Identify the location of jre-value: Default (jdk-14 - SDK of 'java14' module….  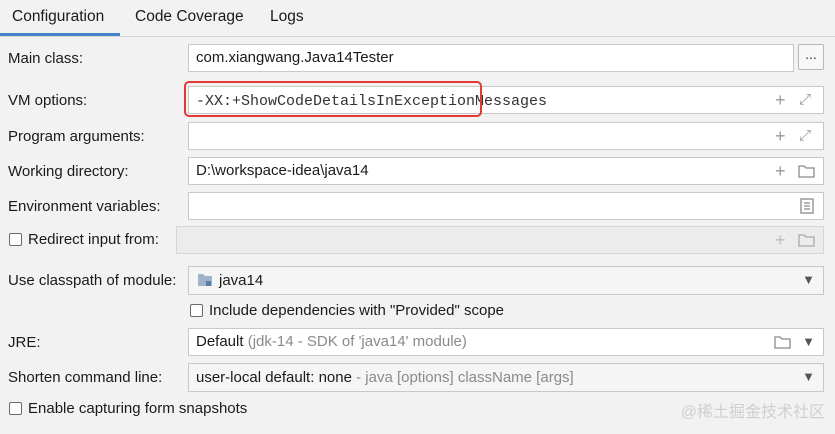
(331, 341).